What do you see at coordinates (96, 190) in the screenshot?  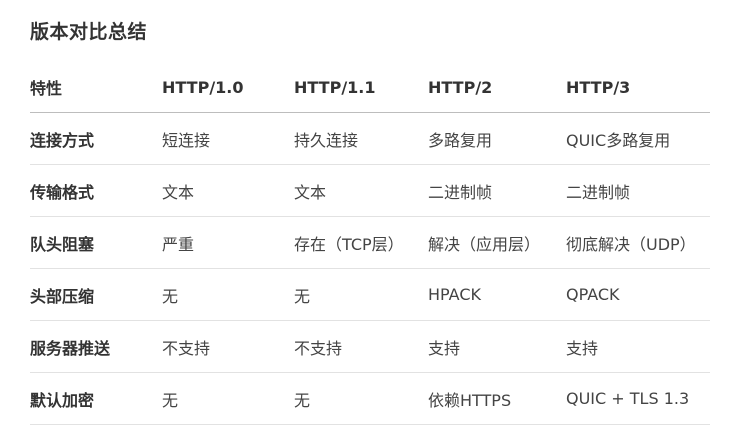 I see `row-header-cell: 传输格式` at bounding box center [96, 190].